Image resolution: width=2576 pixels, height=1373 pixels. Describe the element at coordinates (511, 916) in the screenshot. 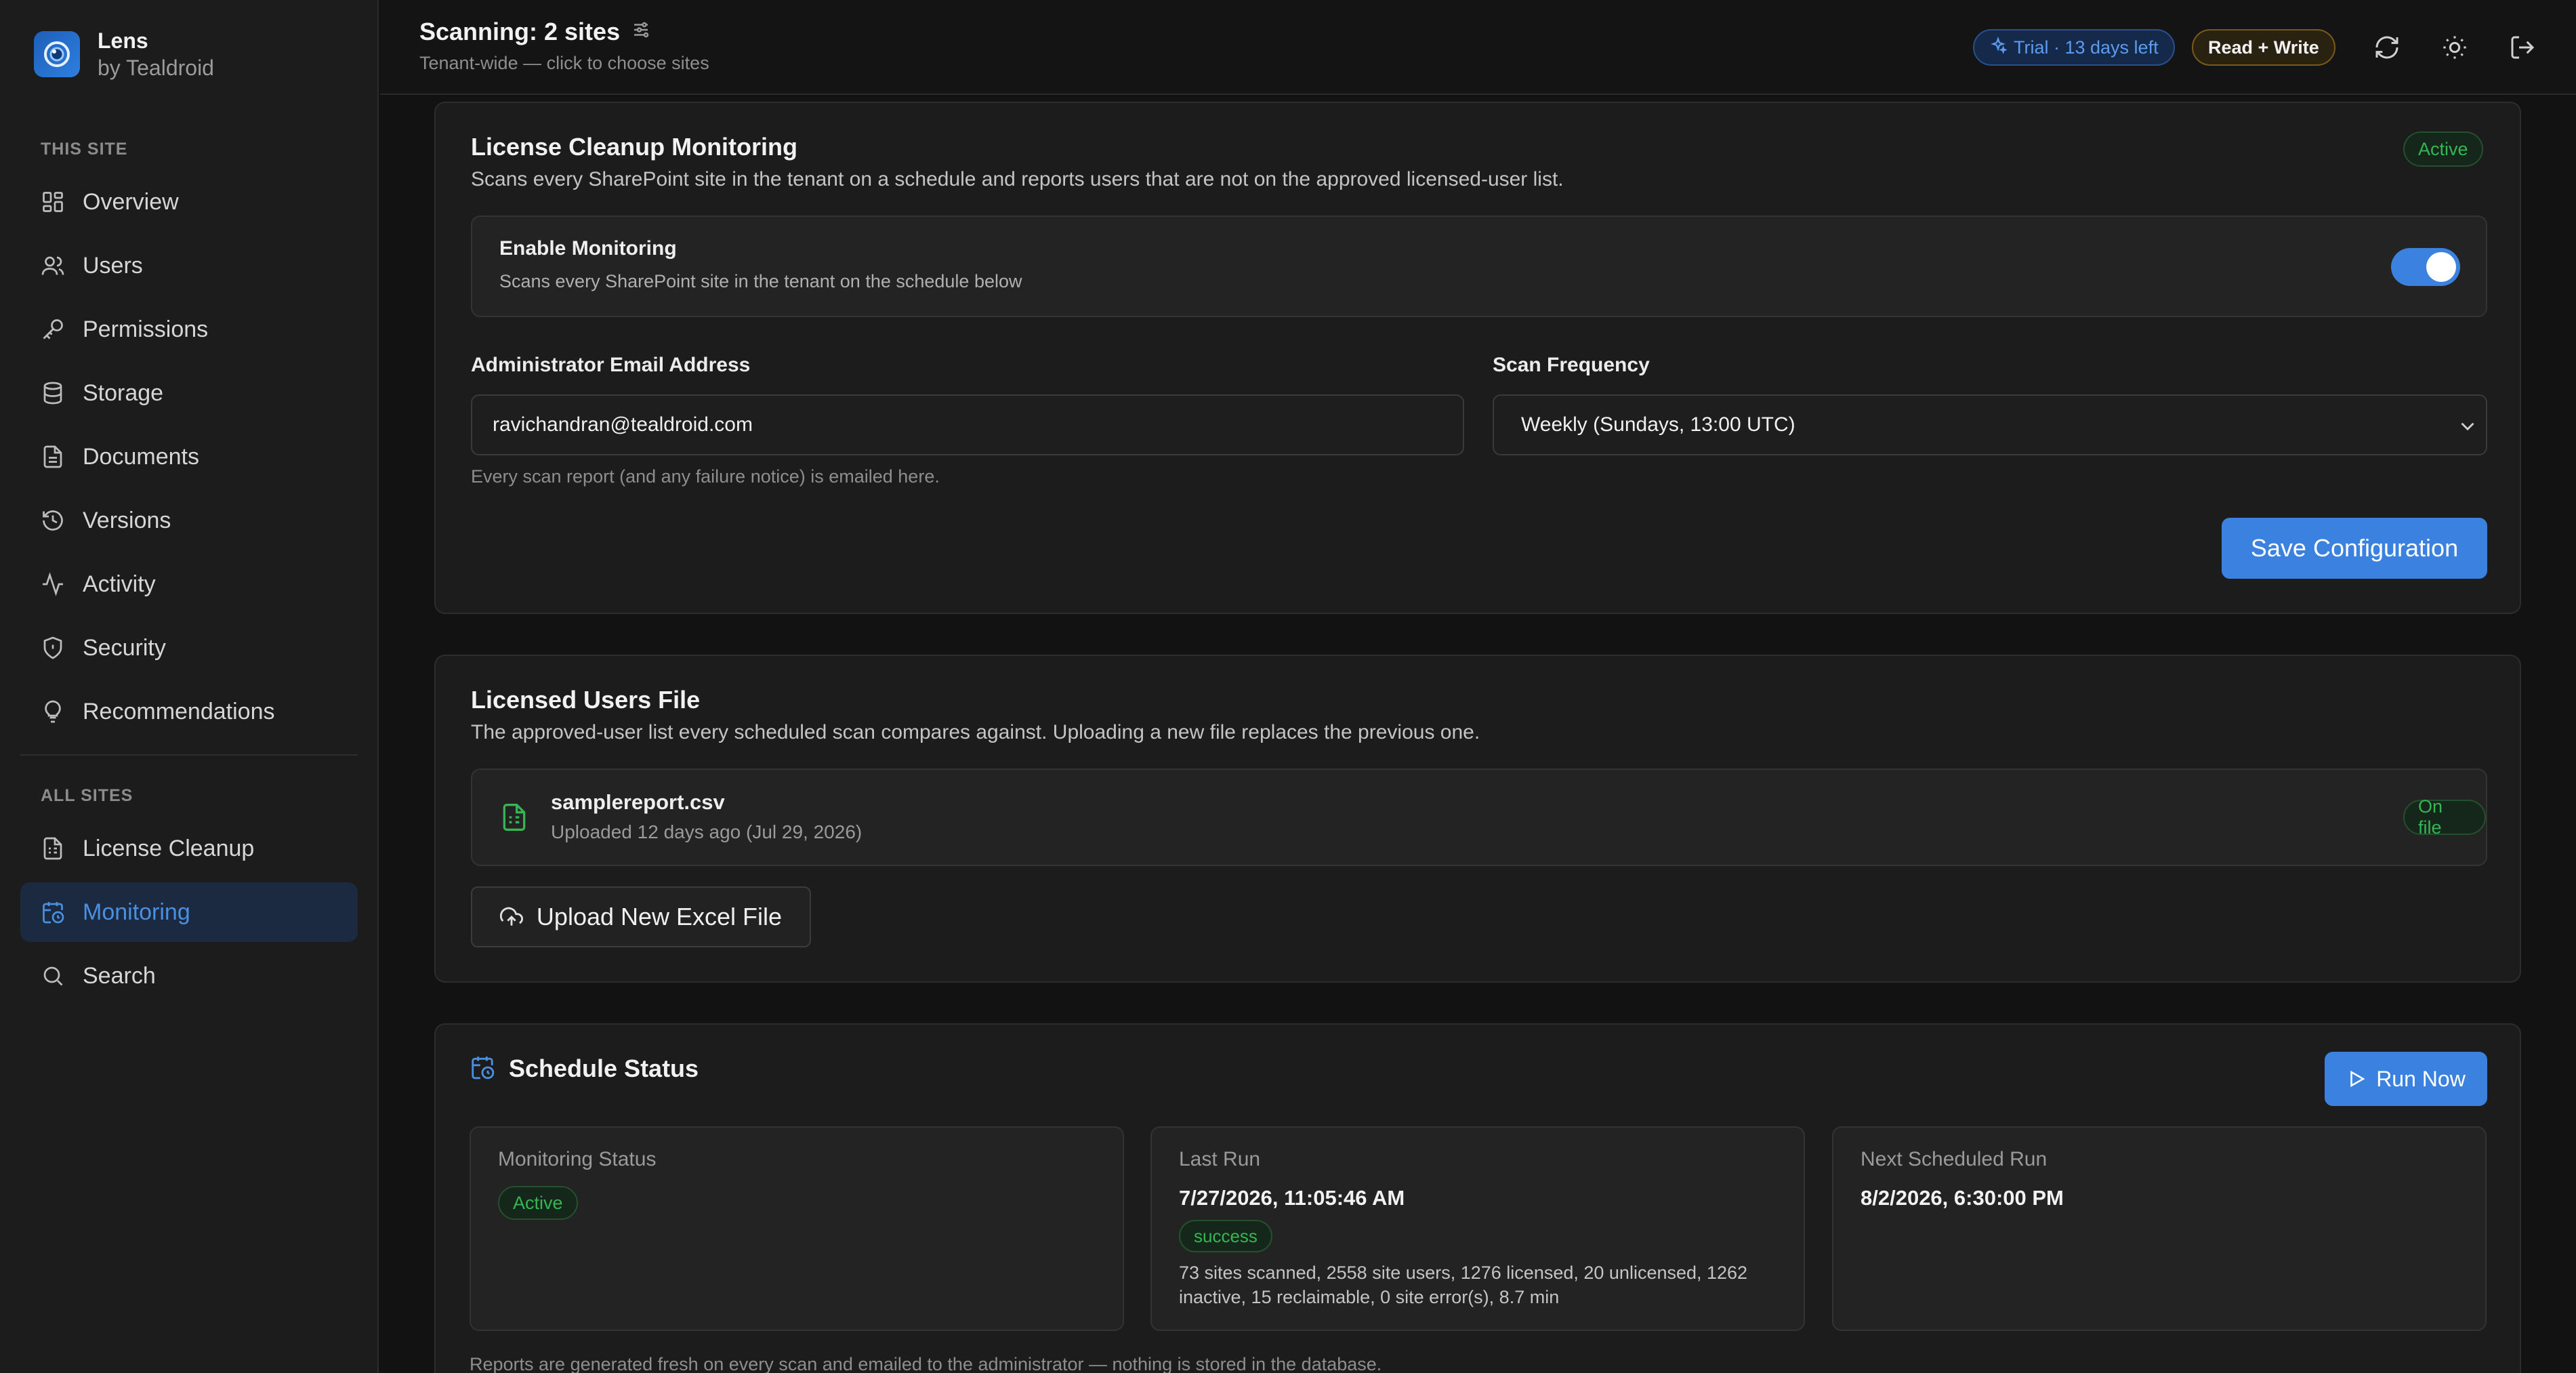

I see `cloud-upload-icon` at that location.